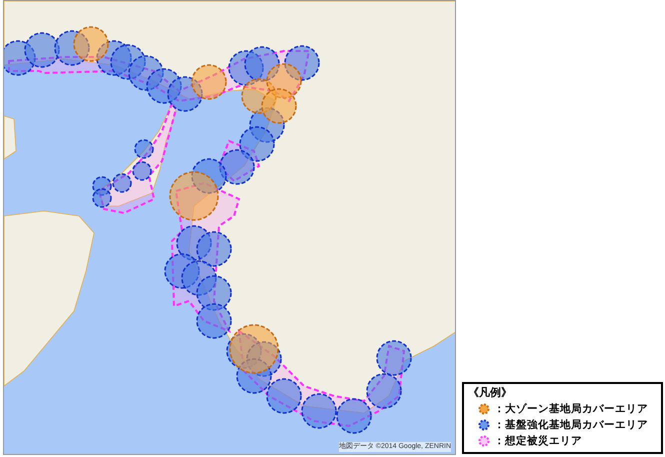 The image size is (665, 457). I want to click on legend-label: ：大ゾーン基地局カバーエリア, so click(571, 409).